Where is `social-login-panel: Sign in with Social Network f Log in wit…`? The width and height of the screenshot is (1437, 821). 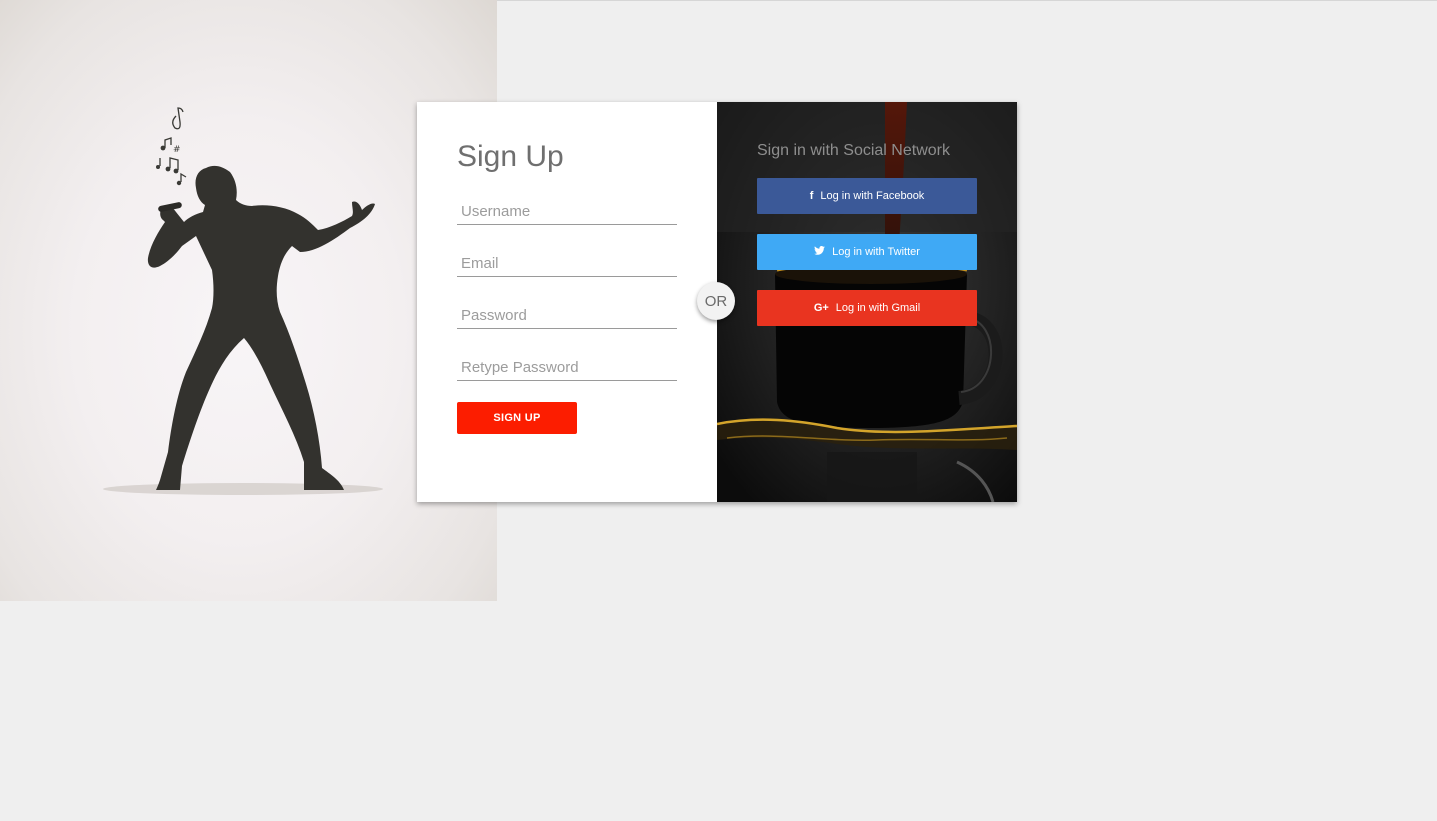 social-login-panel: Sign in with Social Network f Log in wit… is located at coordinates (867, 302).